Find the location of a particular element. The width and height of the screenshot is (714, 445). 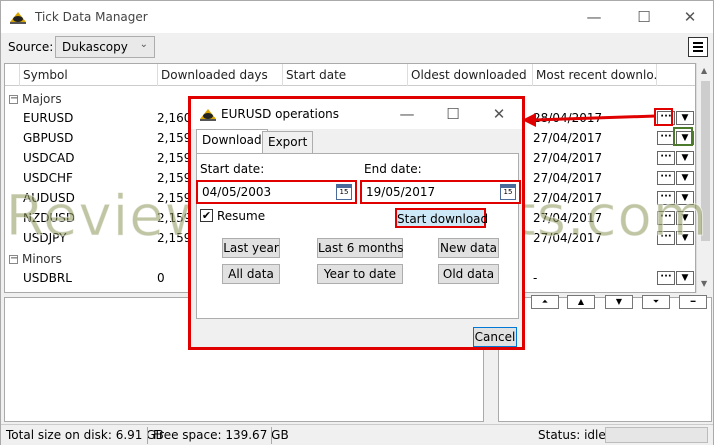

title-bar: Tick Data Manager — ☐ ✕ is located at coordinates (357, 17).